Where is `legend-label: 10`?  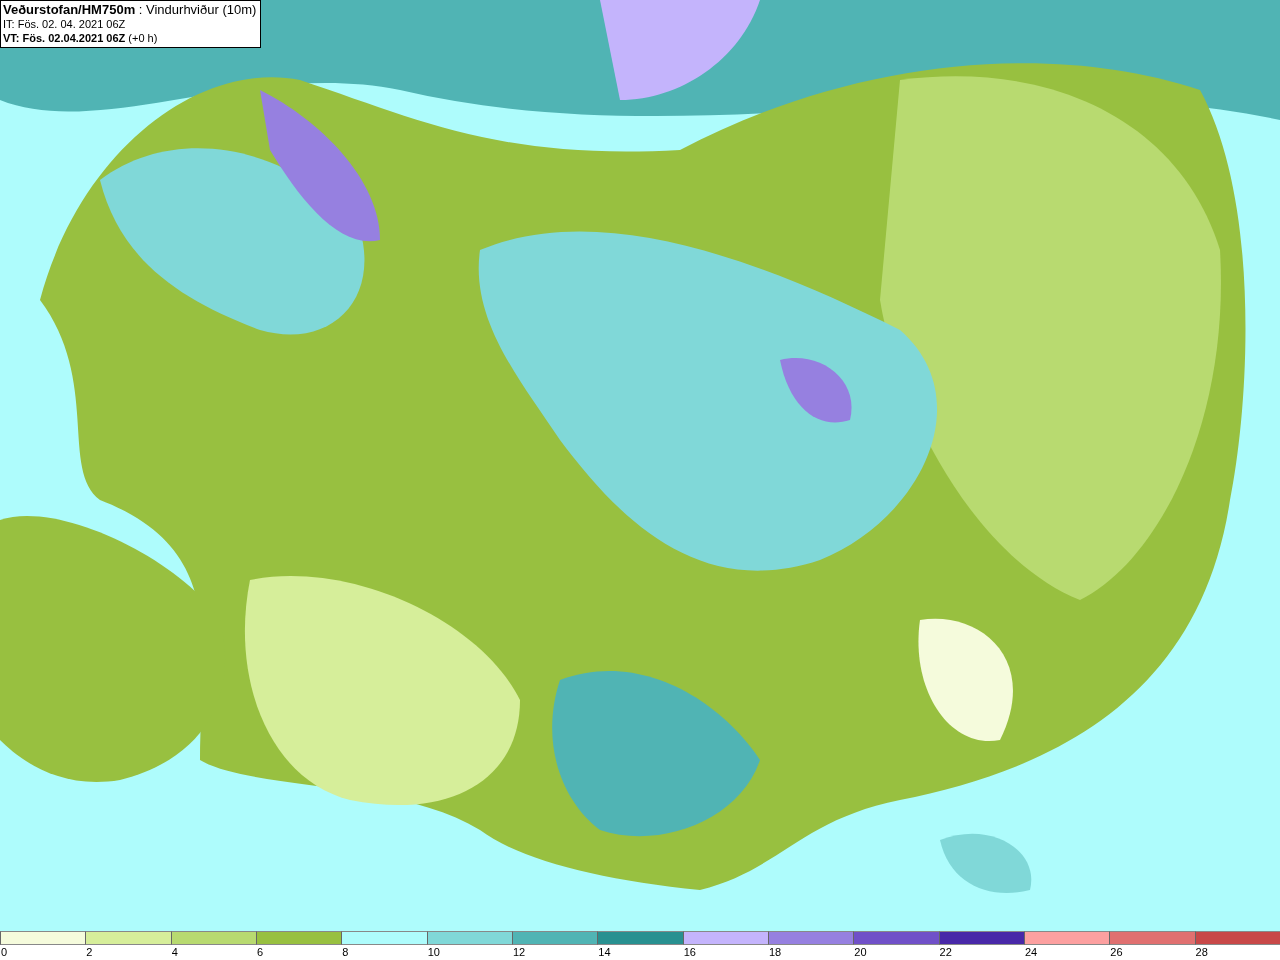
legend-label: 10 is located at coordinates (433, 952).